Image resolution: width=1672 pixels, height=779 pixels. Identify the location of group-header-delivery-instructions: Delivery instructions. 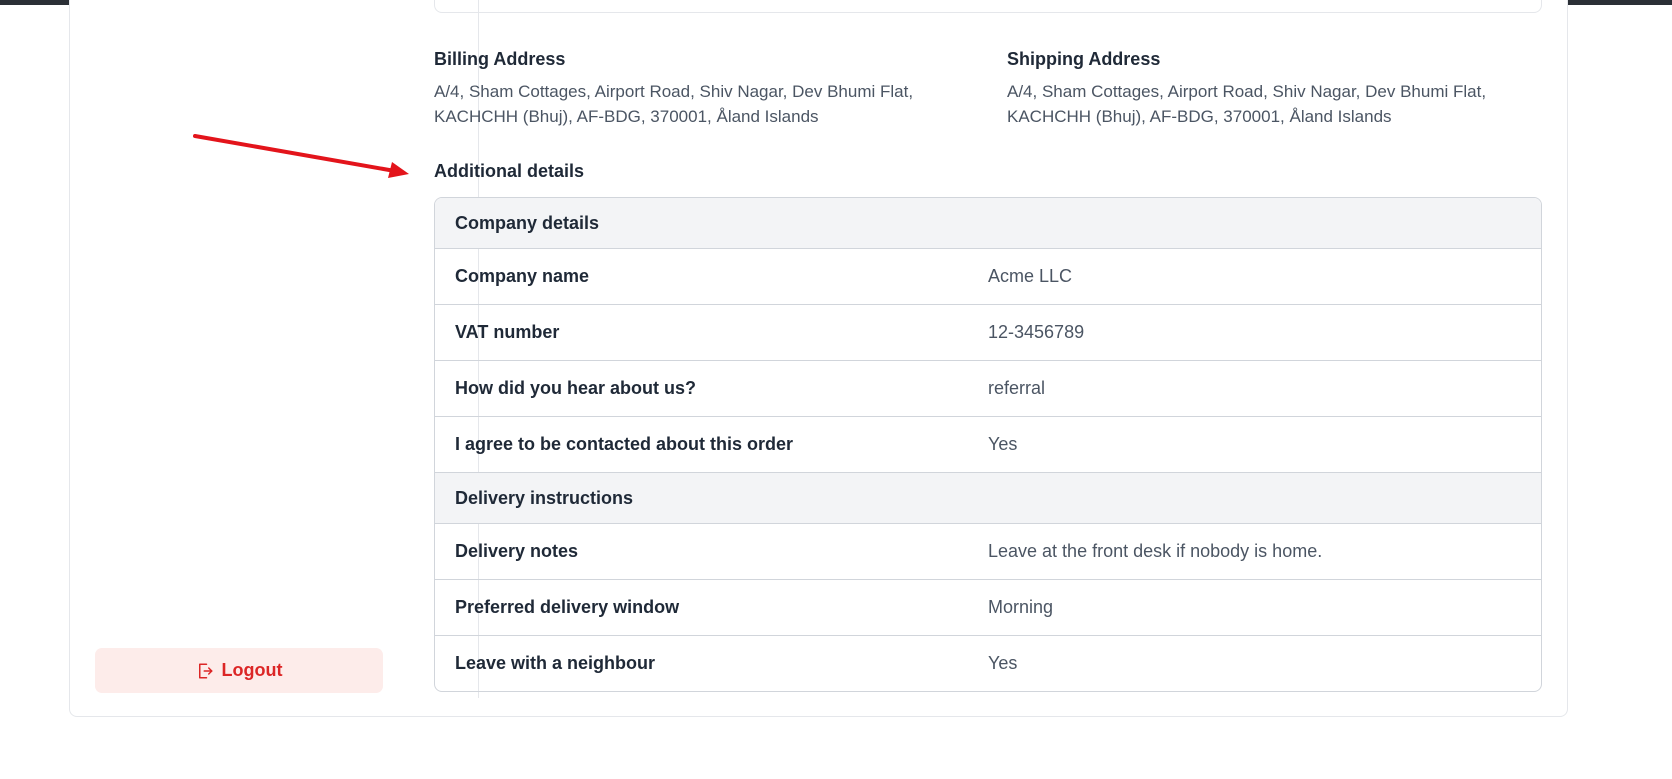
(988, 498).